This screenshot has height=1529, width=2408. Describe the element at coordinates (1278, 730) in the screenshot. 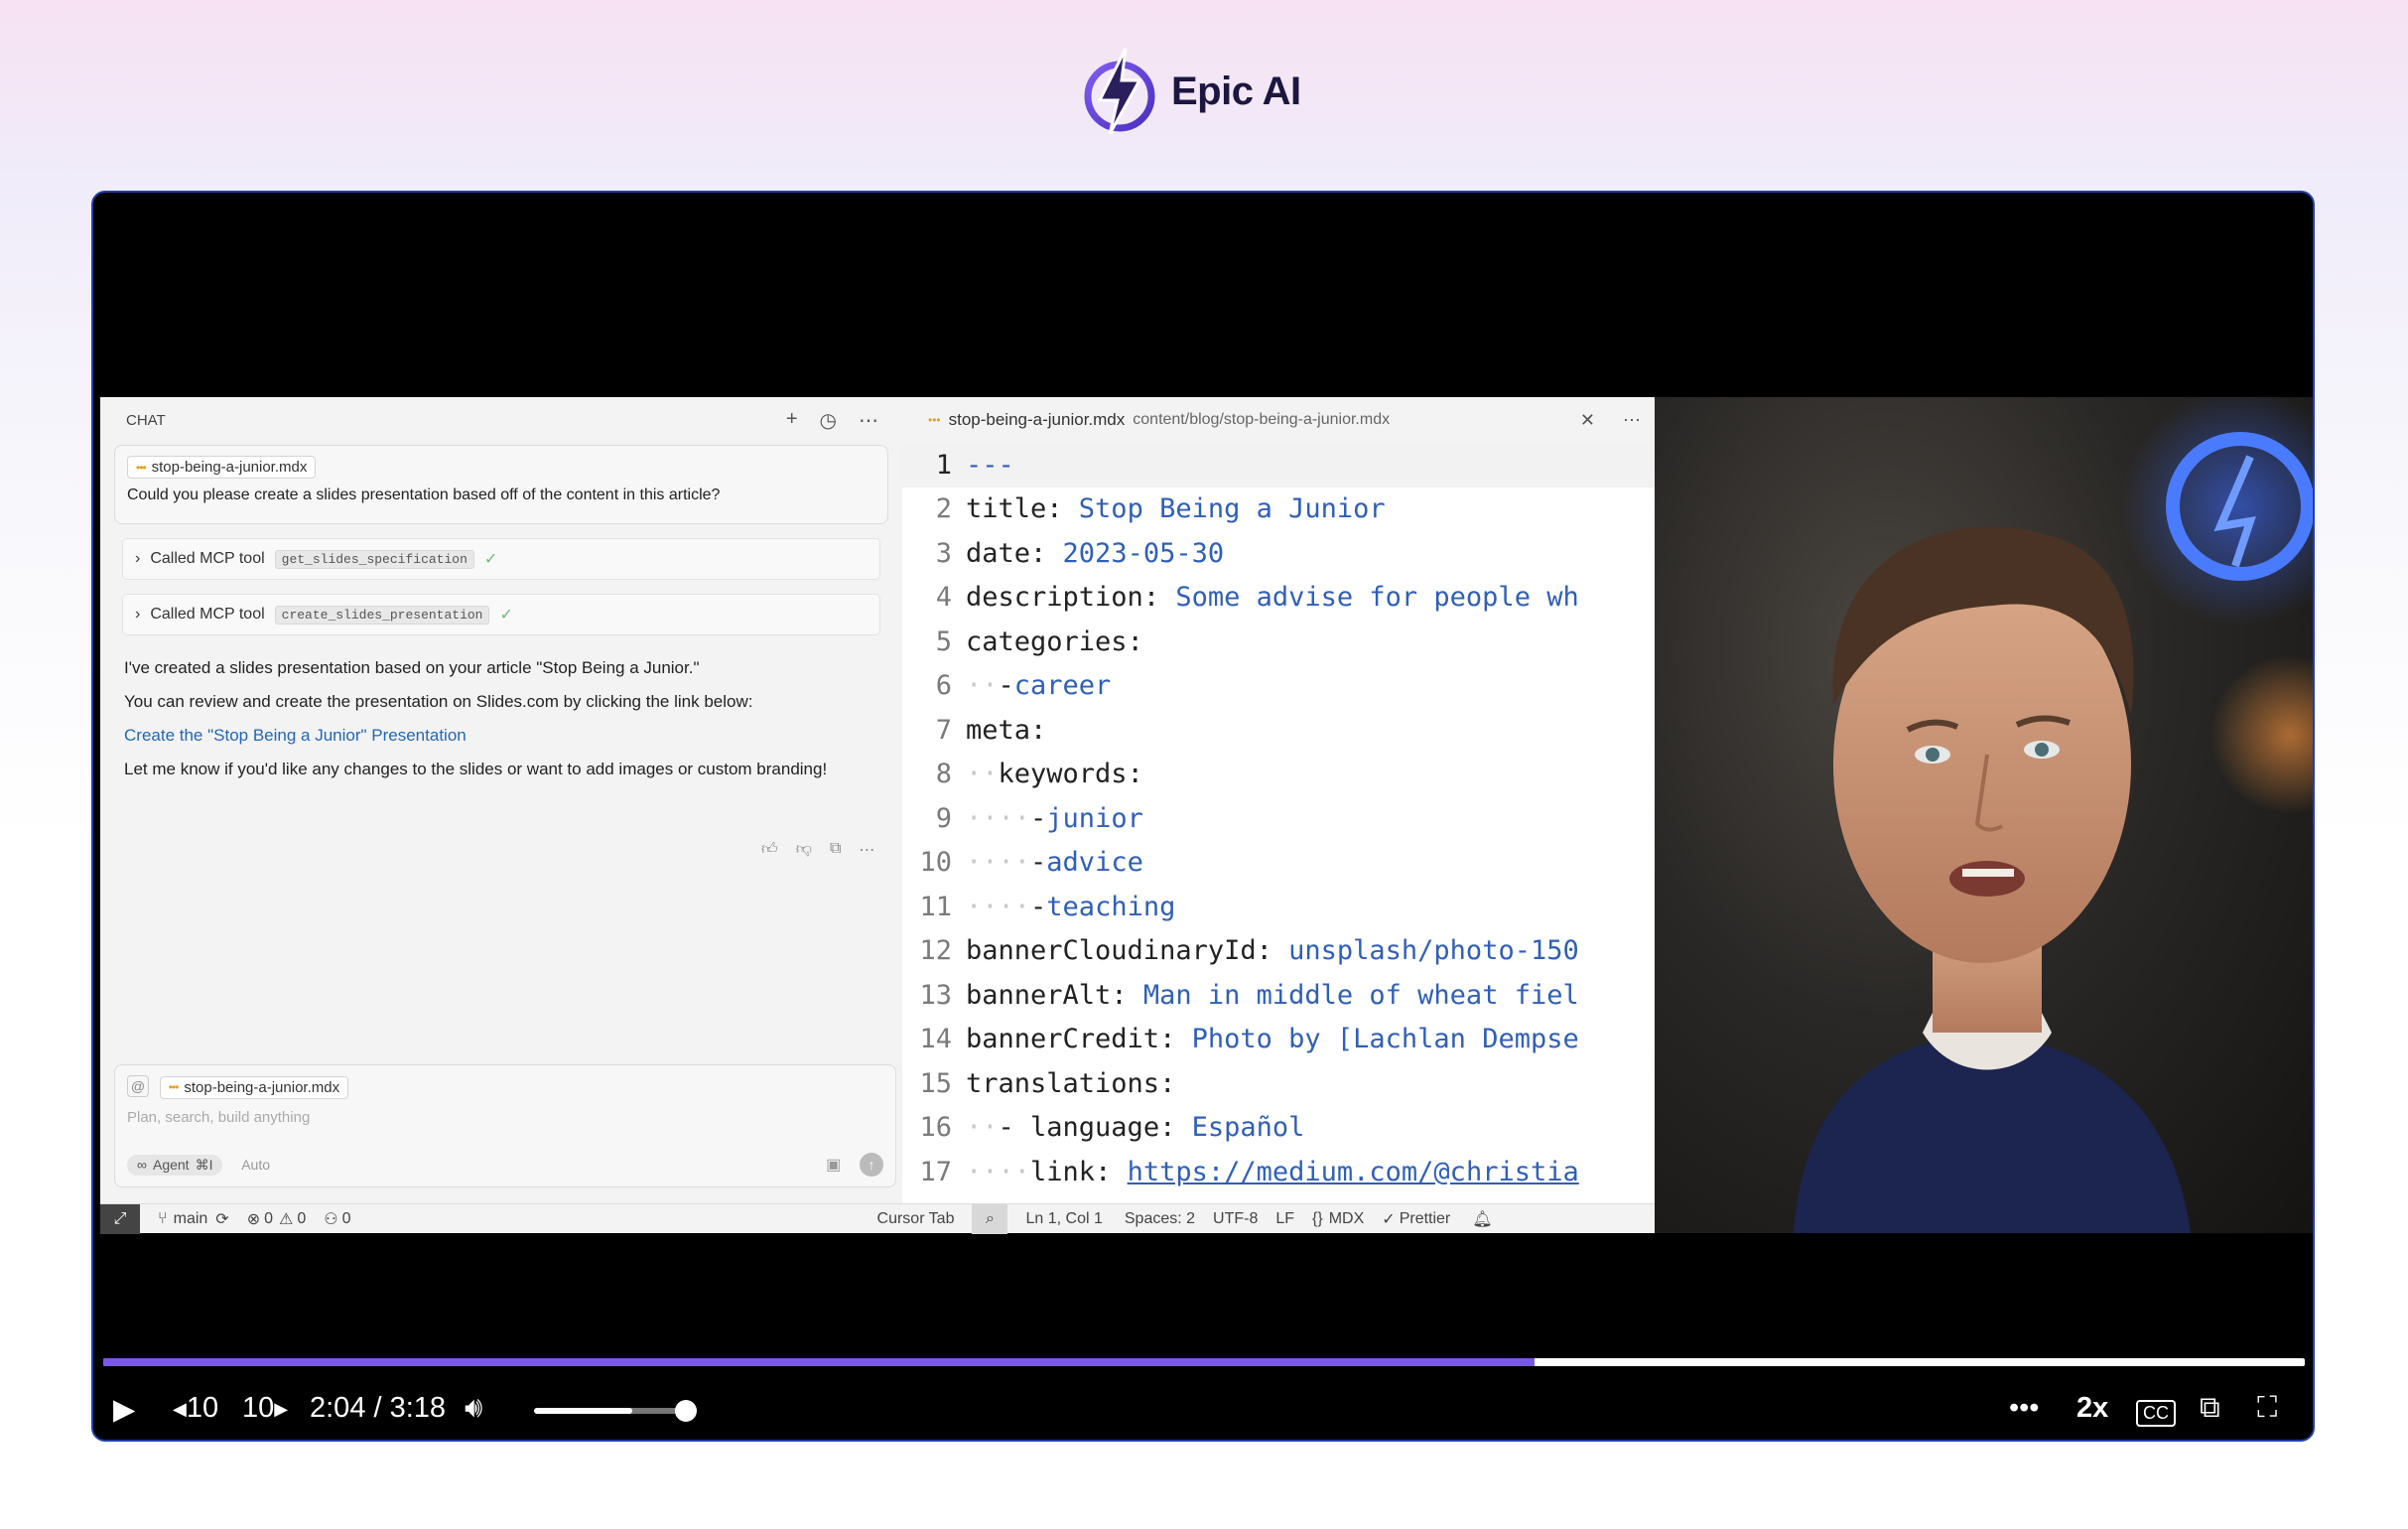

I see `code-line: 7 meta:` at that location.